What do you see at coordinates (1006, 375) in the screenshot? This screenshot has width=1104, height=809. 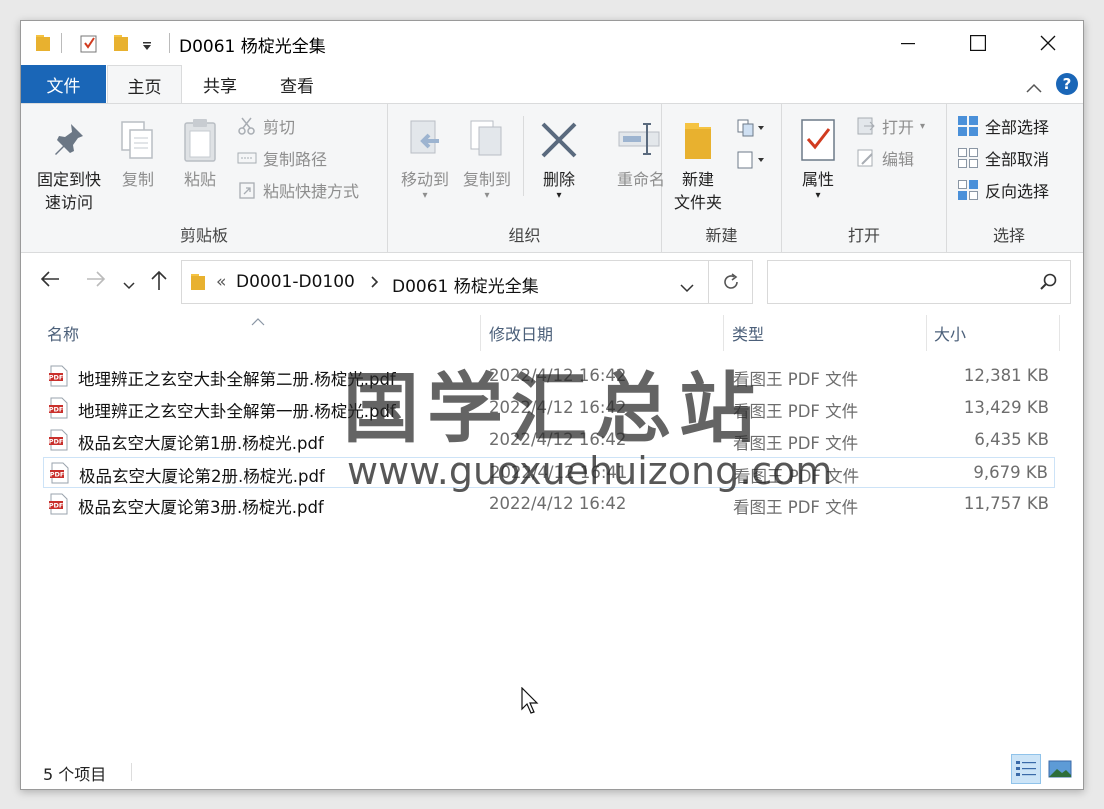 I see `file-size: 12,381 KB` at bounding box center [1006, 375].